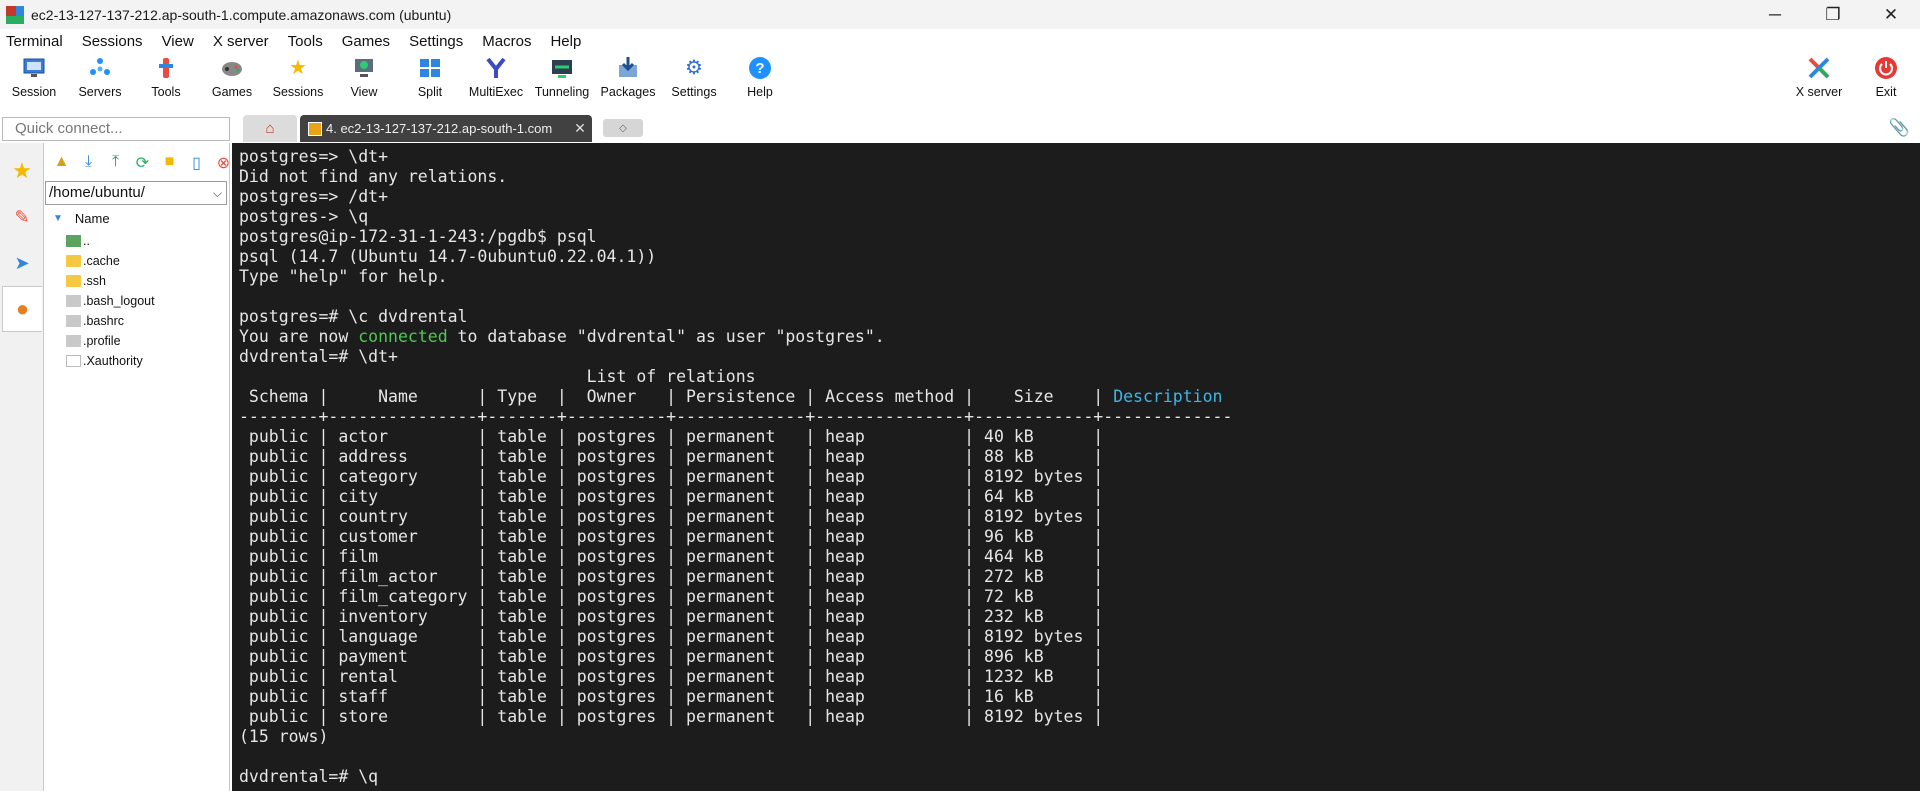 The height and width of the screenshot is (791, 1920). I want to click on tools-side-tab: ✎, so click(22, 217).